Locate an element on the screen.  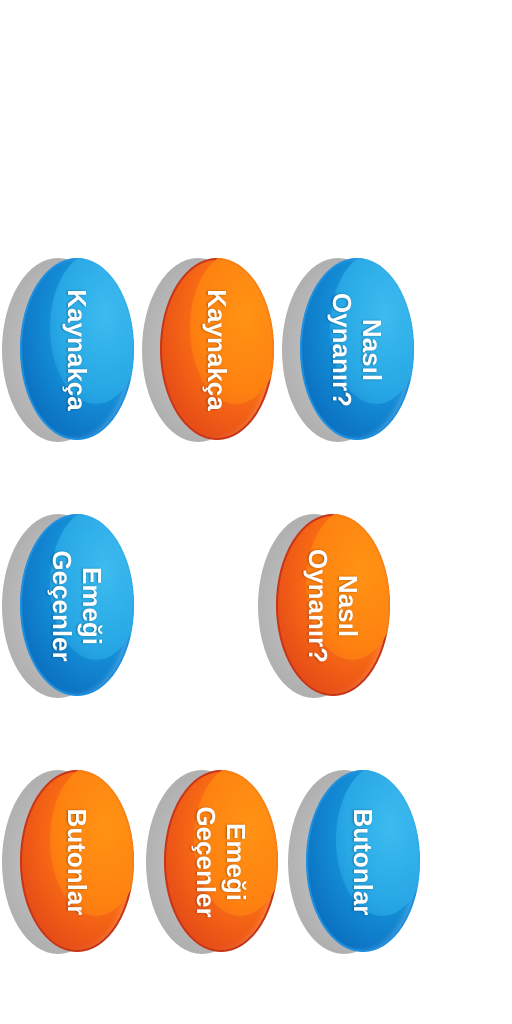
nasil-oynanir-button-orange: Nasıl Oynanır? is located at coordinates (324, 606).